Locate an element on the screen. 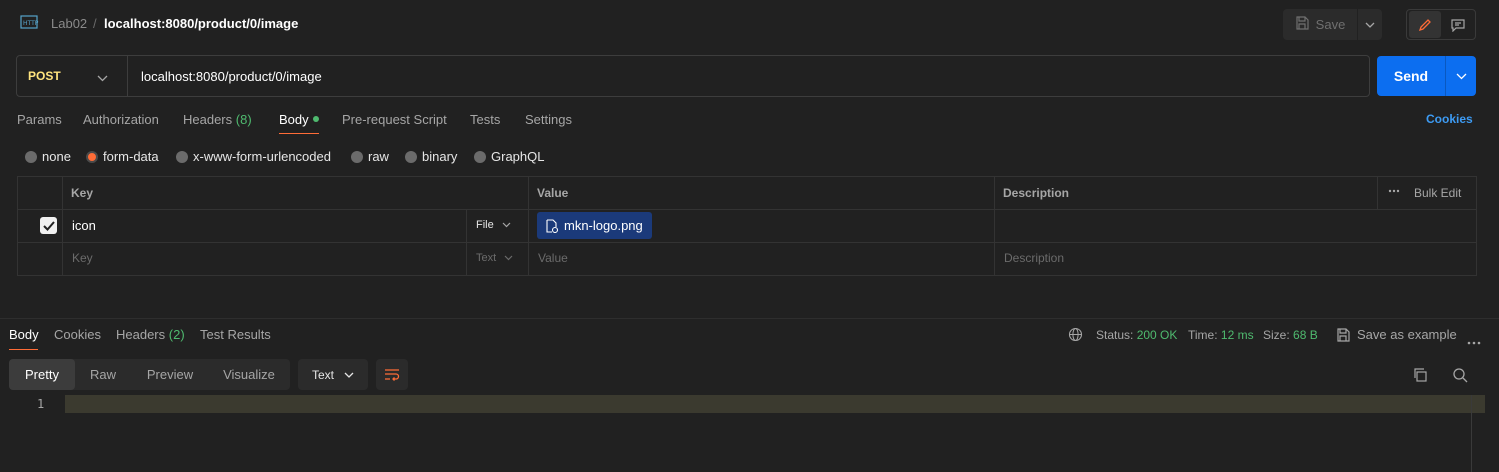 The height and width of the screenshot is (472, 1499). save-as-example-button: Save as example is located at coordinates (1396, 334).